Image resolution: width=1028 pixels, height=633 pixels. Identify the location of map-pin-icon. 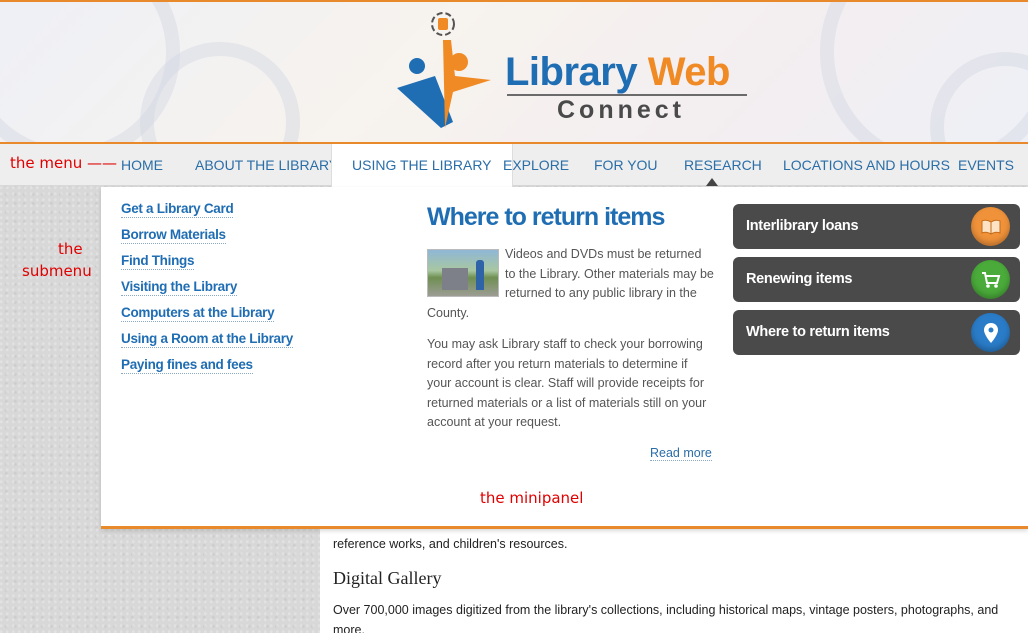
(990, 332).